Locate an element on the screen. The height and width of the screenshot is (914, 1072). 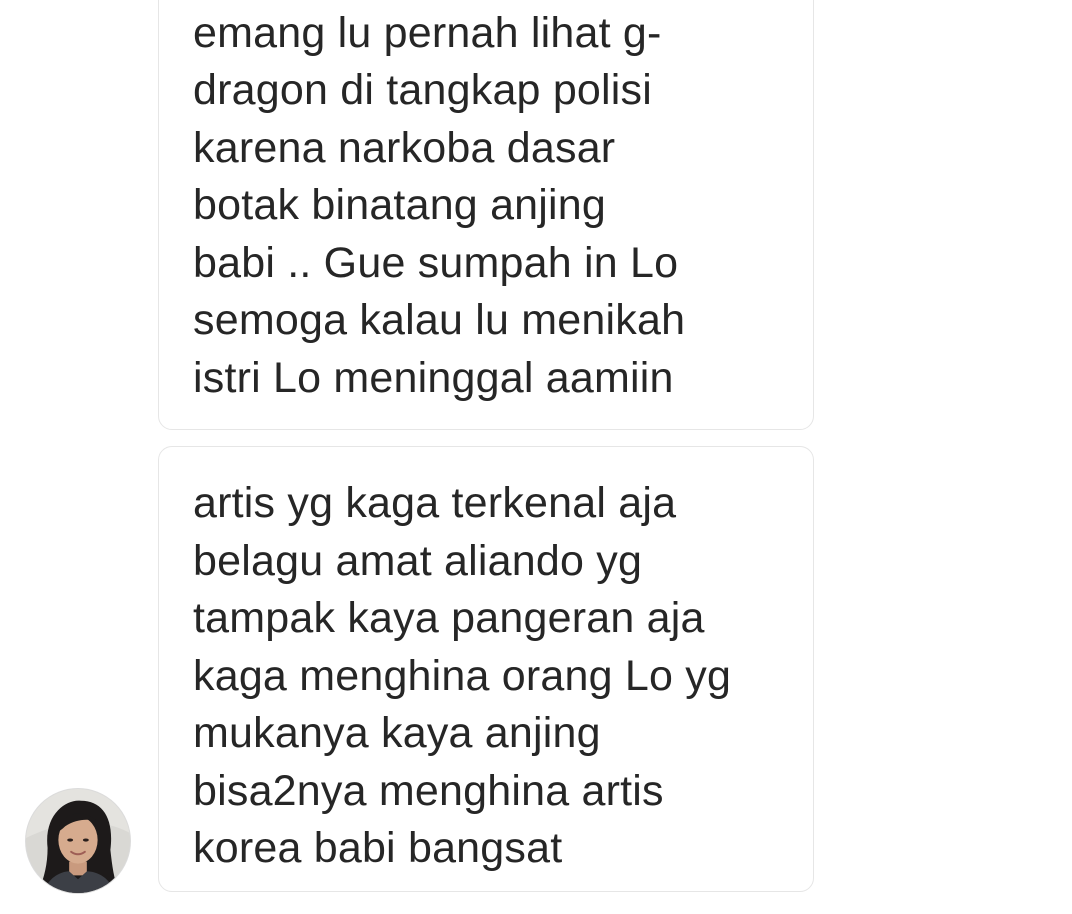
sender-avatar is located at coordinates (78, 841).